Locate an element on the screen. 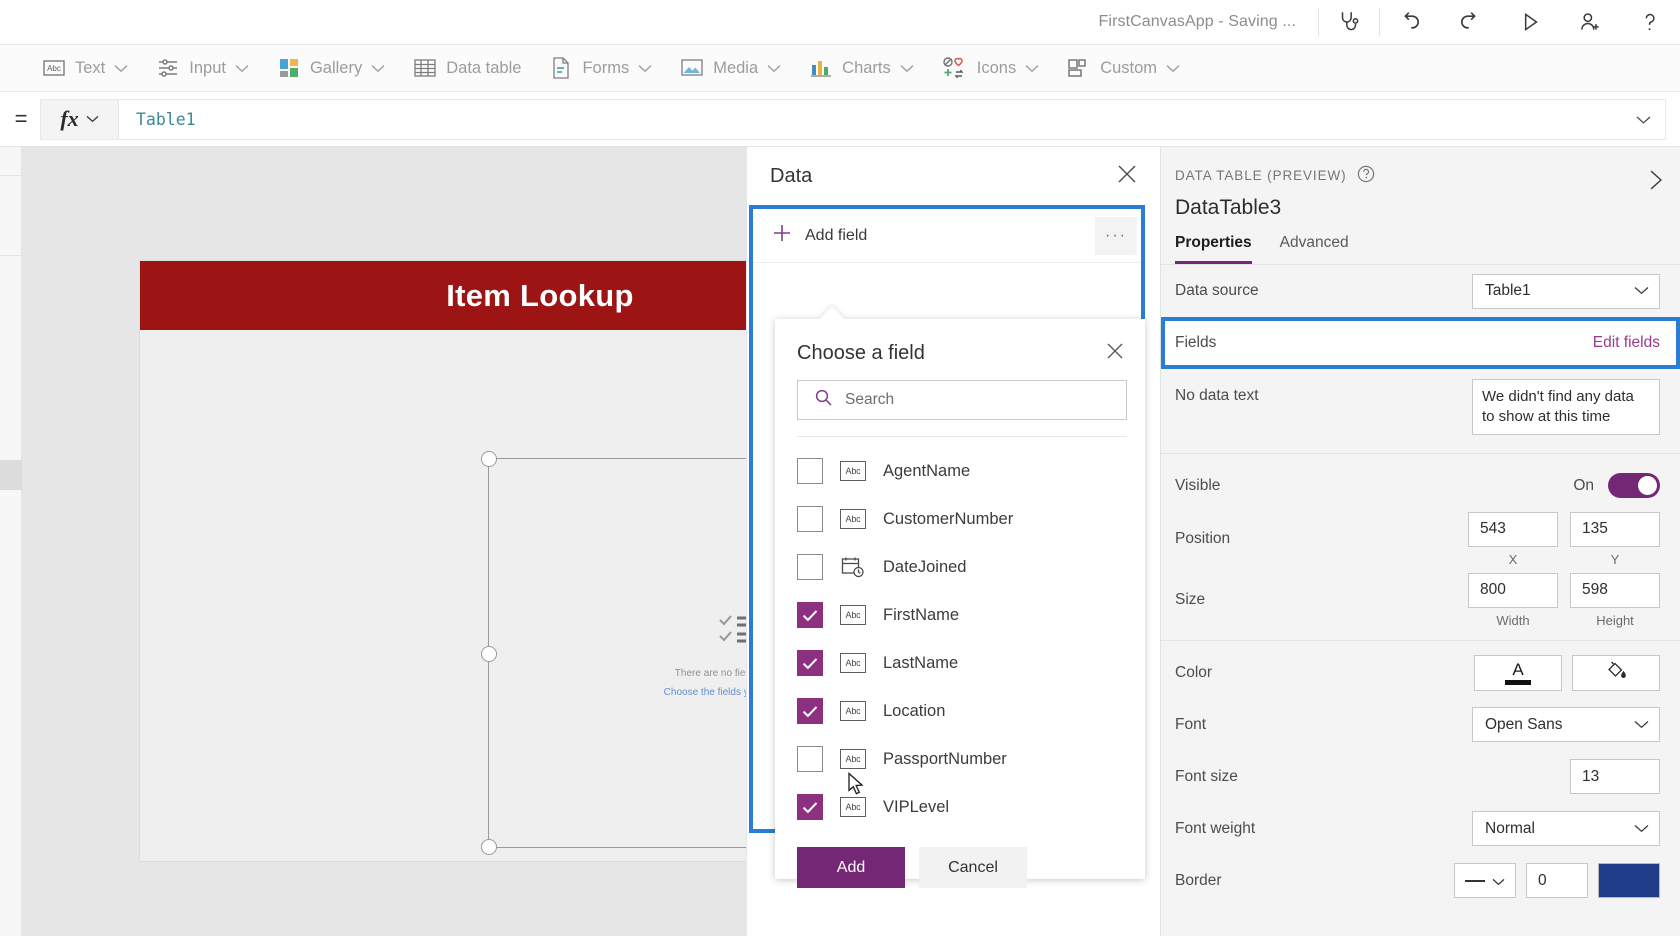  toolbar-item-custom: Custom is located at coordinates (1123, 68).